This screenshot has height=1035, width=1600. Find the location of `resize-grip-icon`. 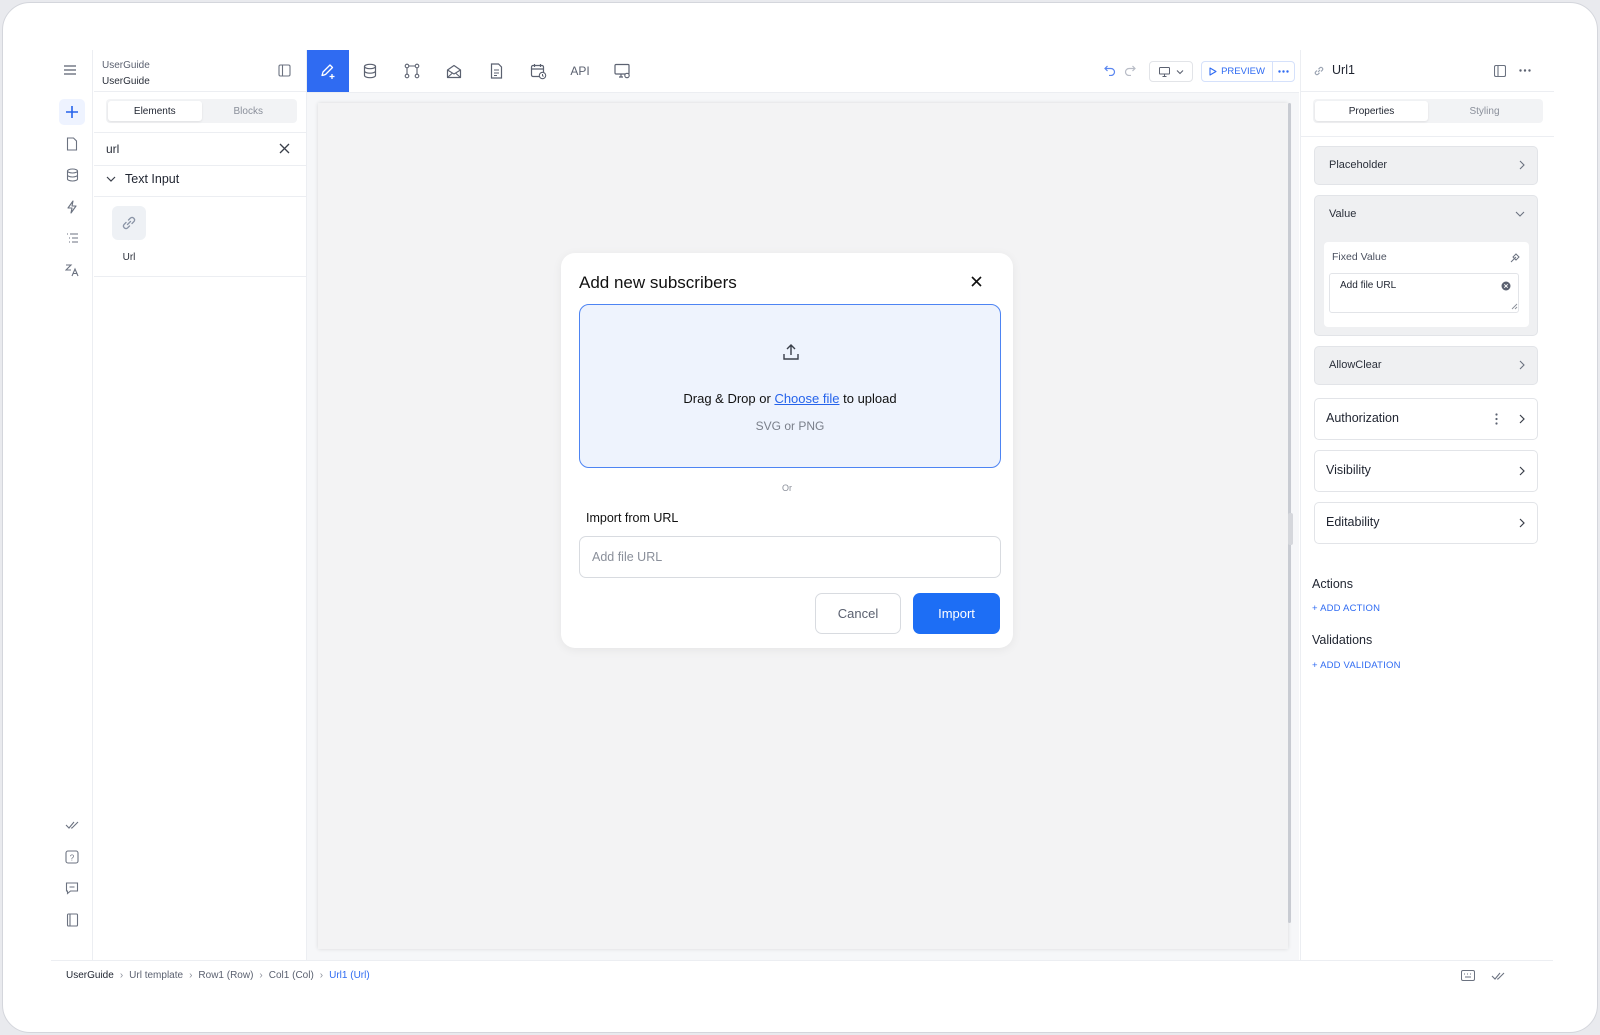

resize-grip-icon is located at coordinates (1514, 306).